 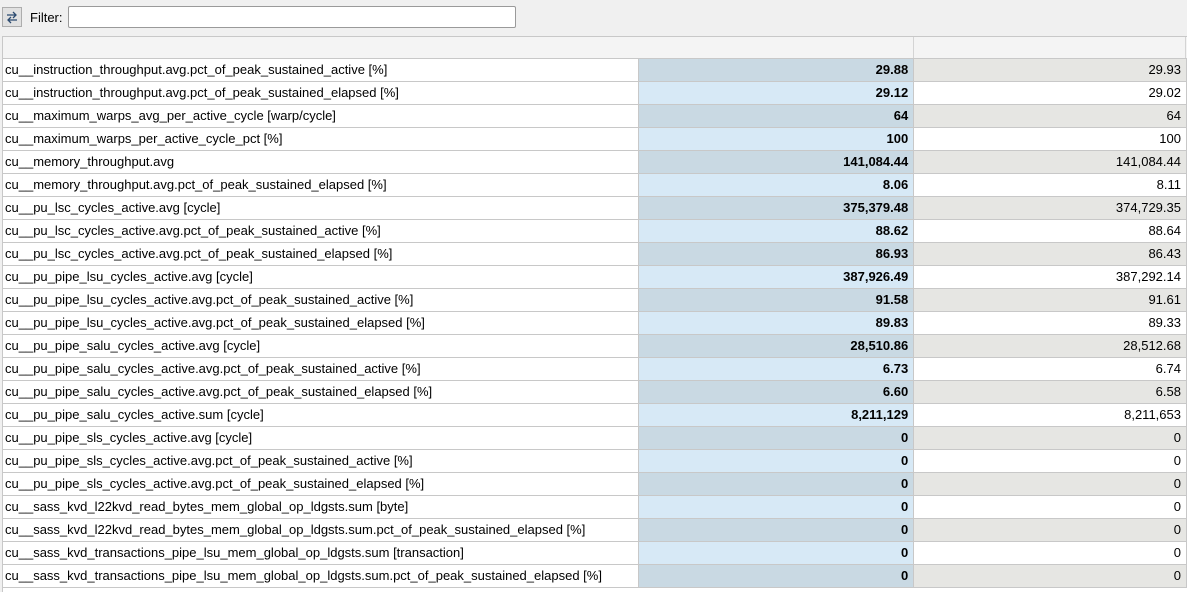 I want to click on baseline-value-cell: 8.11, so click(x=1050, y=185).